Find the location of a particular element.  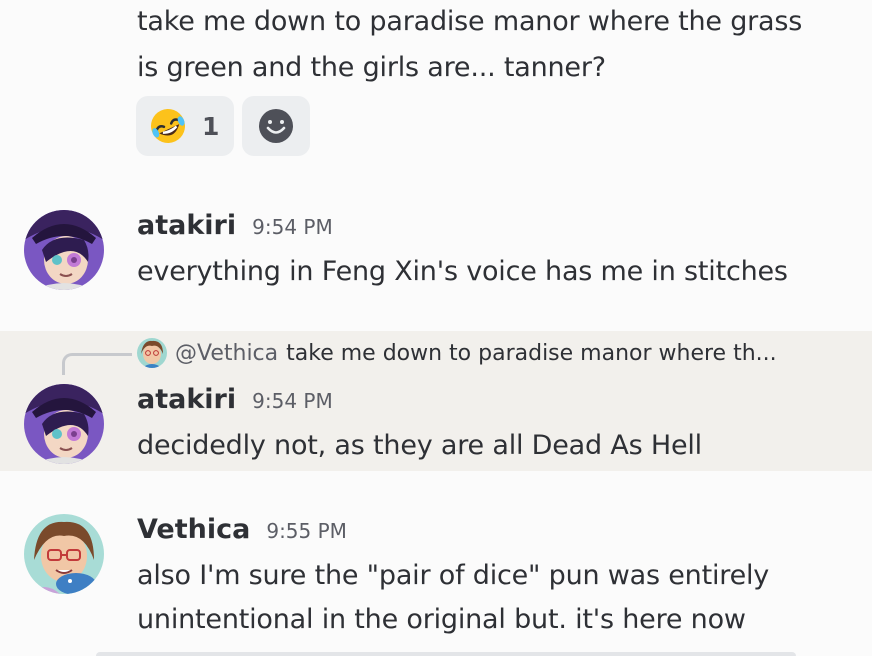

rolling-on-floor-laughing-icon is located at coordinates (168, 126).